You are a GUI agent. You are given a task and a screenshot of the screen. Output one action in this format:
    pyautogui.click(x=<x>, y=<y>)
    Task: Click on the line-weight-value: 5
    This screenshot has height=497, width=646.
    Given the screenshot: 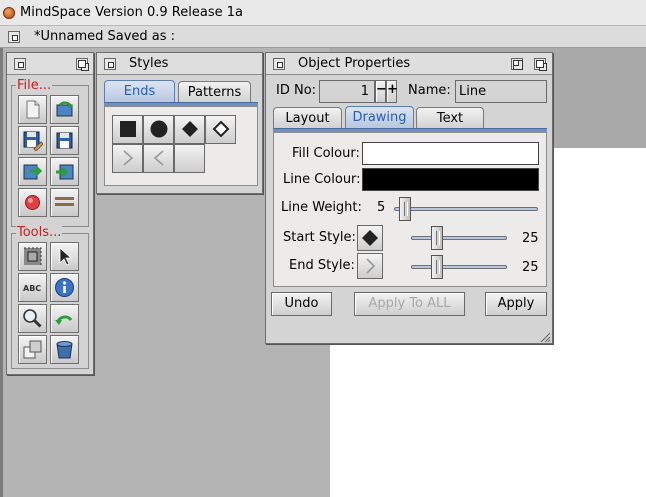 What is the action you would take?
    pyautogui.click(x=381, y=207)
    